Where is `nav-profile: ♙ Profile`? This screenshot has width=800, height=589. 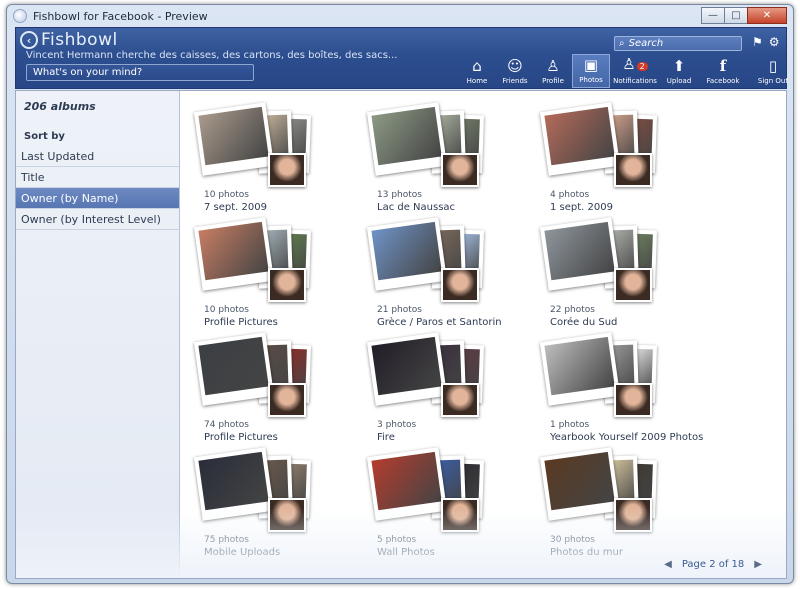 nav-profile: ♙ Profile is located at coordinates (553, 71).